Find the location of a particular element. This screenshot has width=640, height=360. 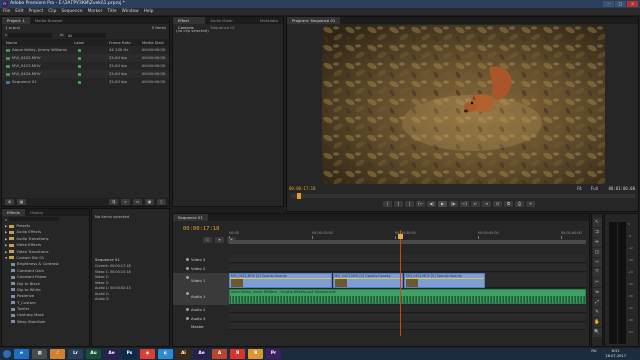

close-button: × is located at coordinates (632, 4).